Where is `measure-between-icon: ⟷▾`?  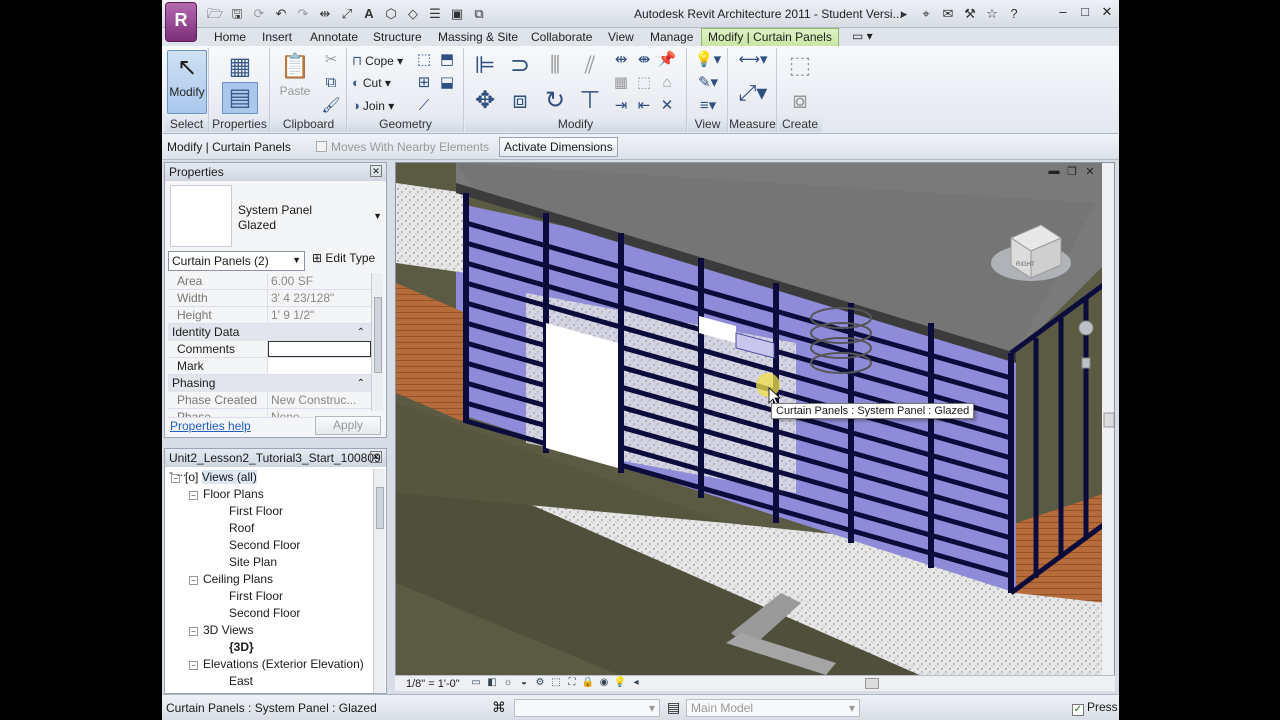 measure-between-icon: ⟷▾ is located at coordinates (753, 65).